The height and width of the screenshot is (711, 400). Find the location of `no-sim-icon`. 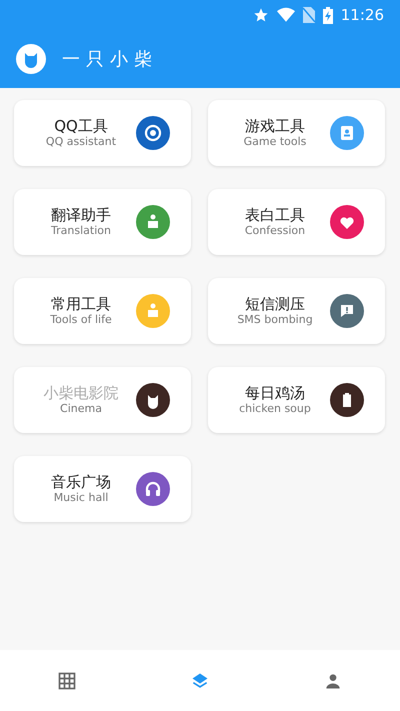

no-sim-icon is located at coordinates (308, 15).